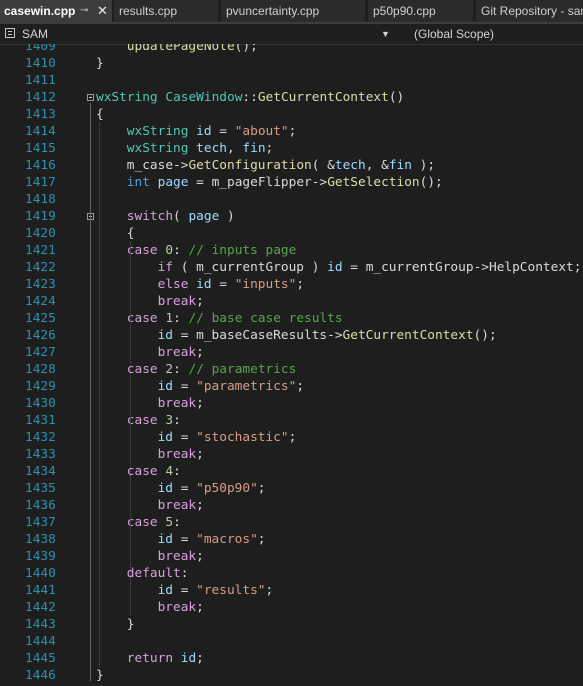 Image resolution: width=583 pixels, height=686 pixels. I want to click on line-number: 1418, so click(40, 199).